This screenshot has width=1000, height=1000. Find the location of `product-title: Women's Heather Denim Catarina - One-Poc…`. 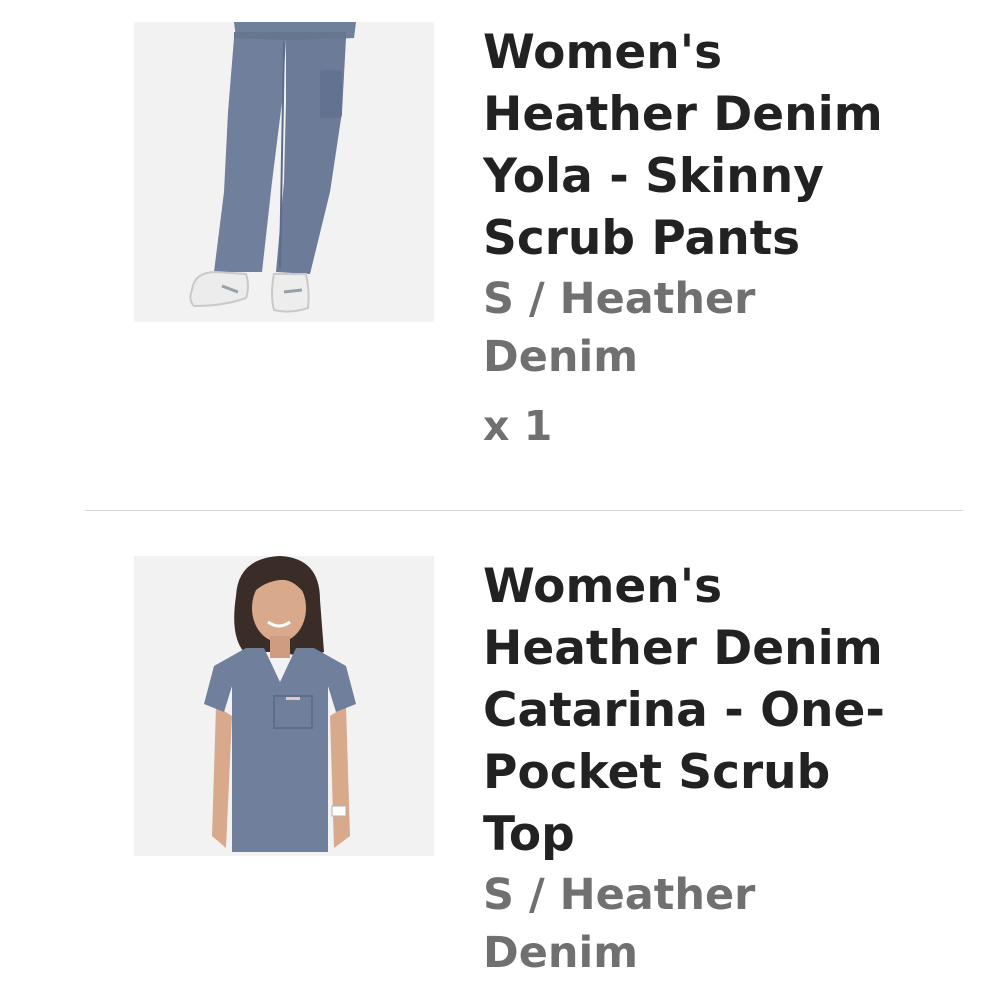

product-title: Women's Heather Denim Catarina - One-Poc… is located at coordinates (688, 711).